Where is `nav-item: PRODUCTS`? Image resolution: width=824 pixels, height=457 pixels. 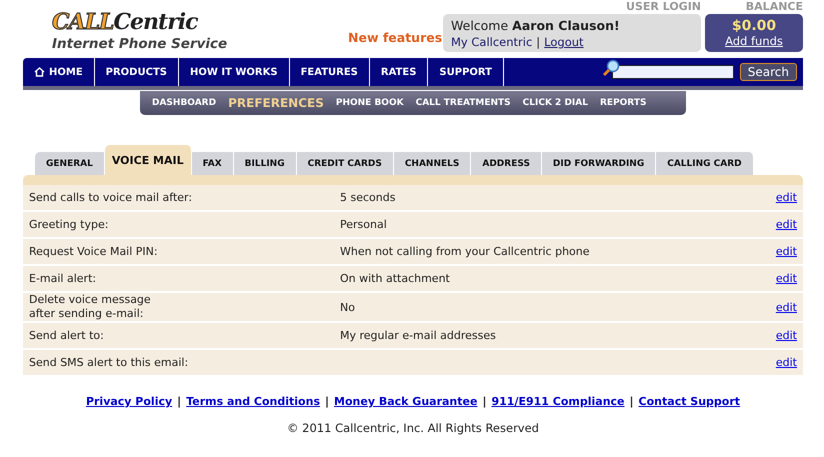 nav-item: PRODUCTS is located at coordinates (136, 72).